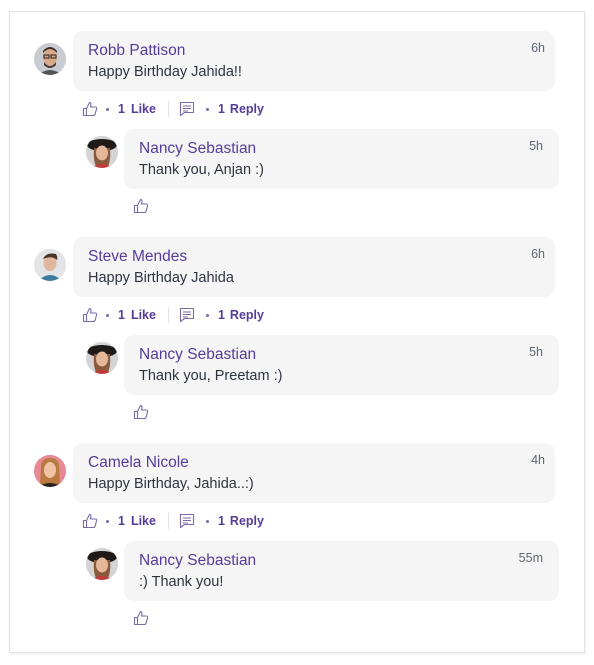 The image size is (594, 665). I want to click on comment-author: Robb Pattison, so click(136, 51).